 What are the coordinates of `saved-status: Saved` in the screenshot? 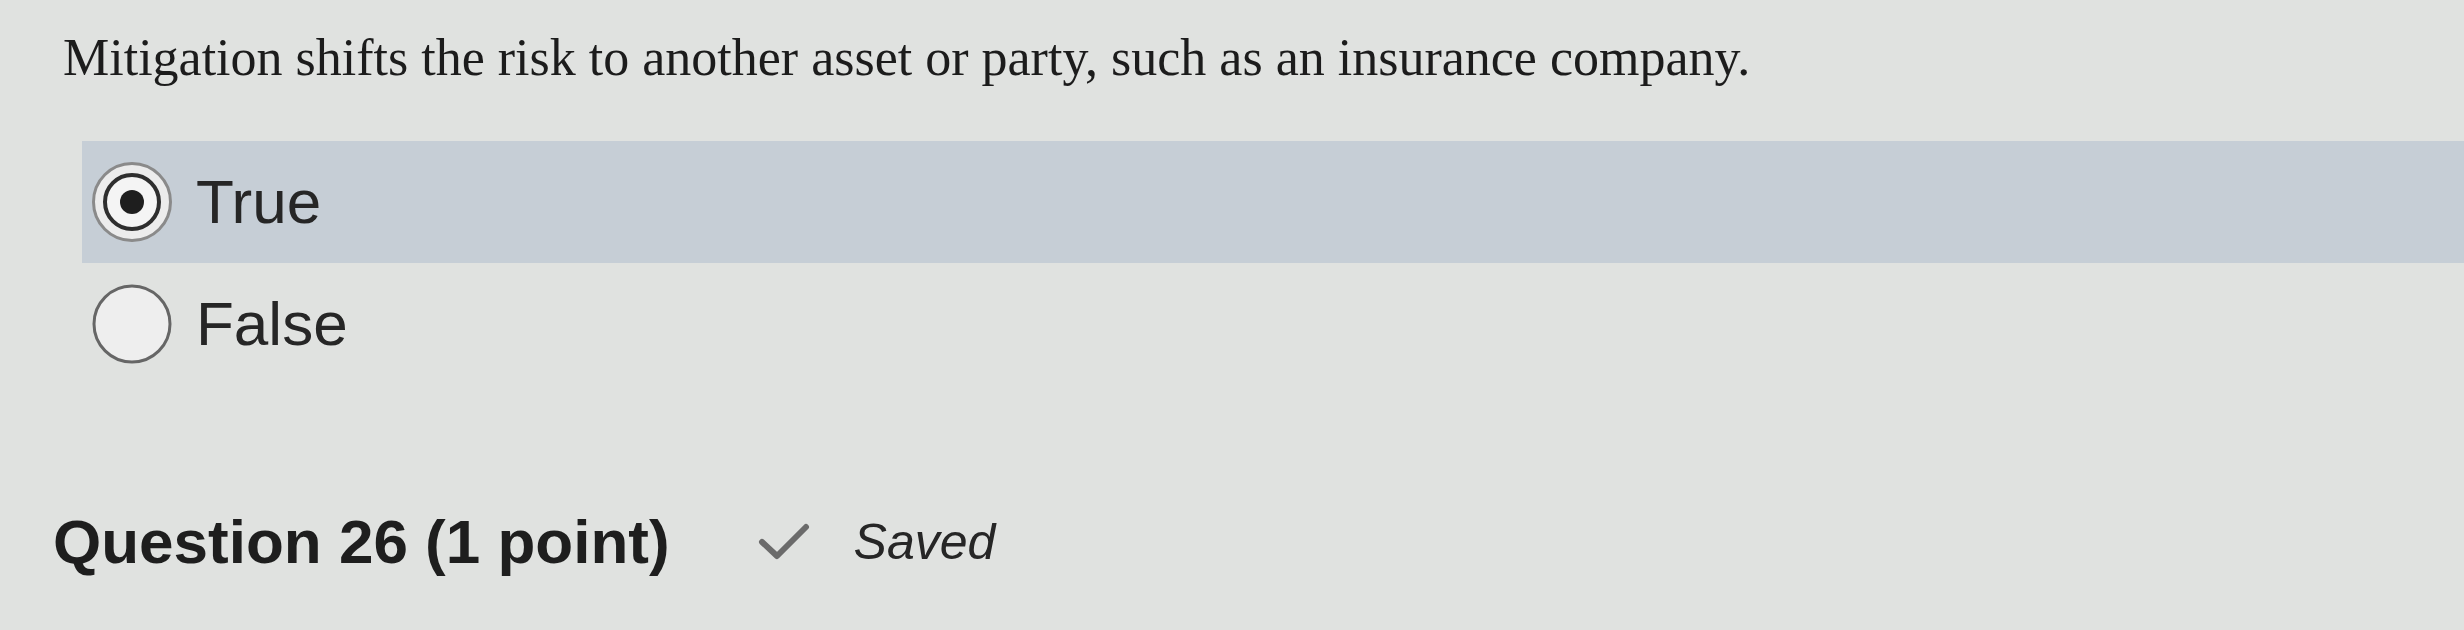 It's located at (924, 542).